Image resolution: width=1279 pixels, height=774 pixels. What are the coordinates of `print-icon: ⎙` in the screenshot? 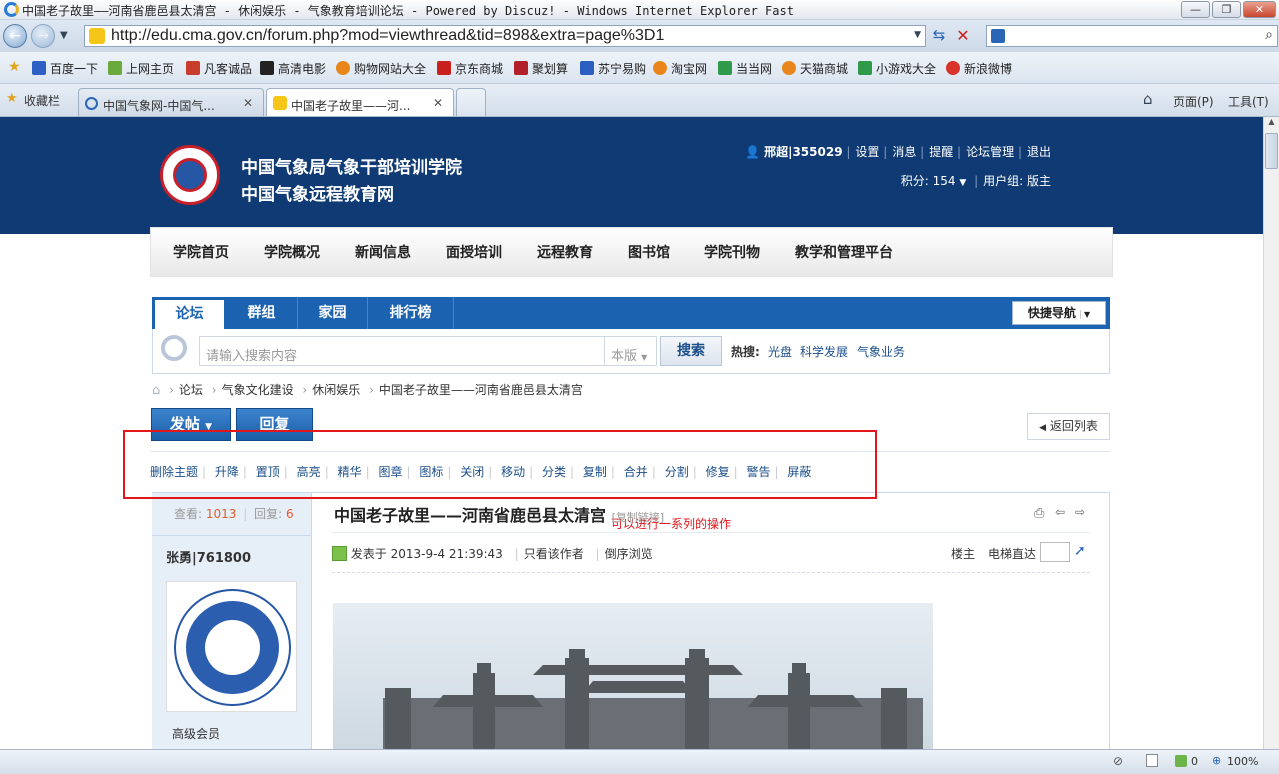 It's located at (1039, 513).